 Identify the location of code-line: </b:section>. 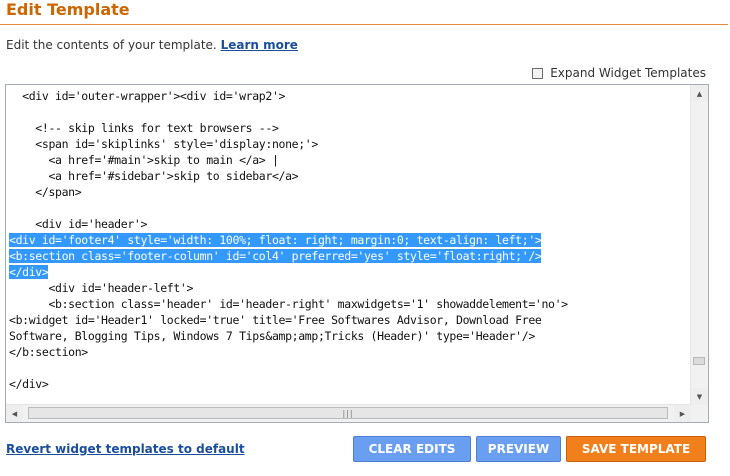
(349, 352).